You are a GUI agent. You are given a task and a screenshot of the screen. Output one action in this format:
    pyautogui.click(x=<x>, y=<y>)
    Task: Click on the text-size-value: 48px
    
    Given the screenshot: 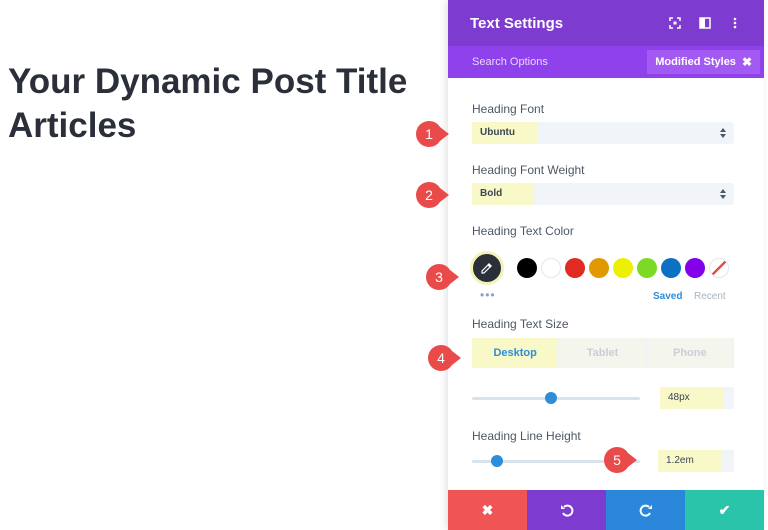 What is the action you would take?
    pyautogui.click(x=692, y=398)
    